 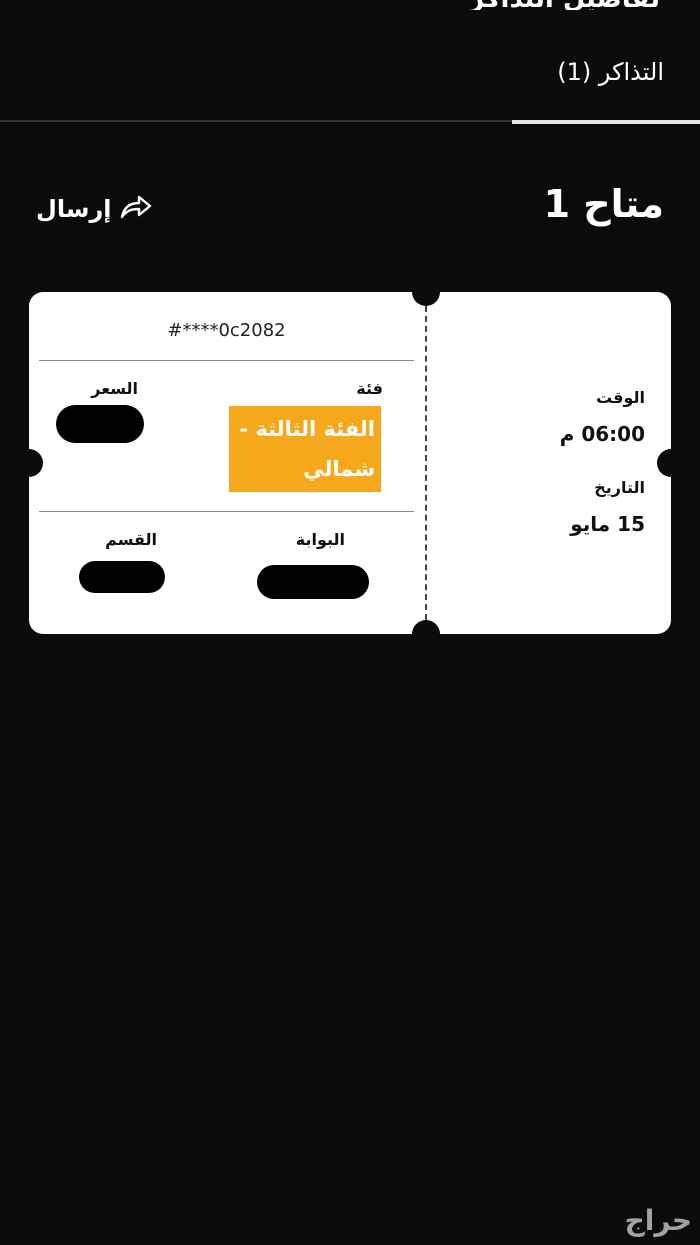 I want to click on tab-active-indicator, so click(x=606, y=122).